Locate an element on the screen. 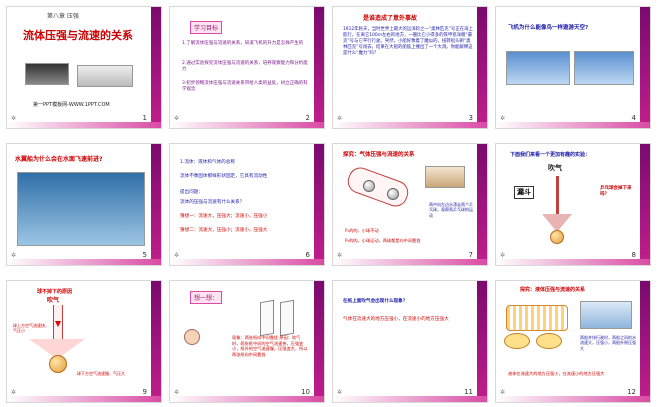 The width and height of the screenshot is (660, 407). paper-sheet-right is located at coordinates (287, 318).